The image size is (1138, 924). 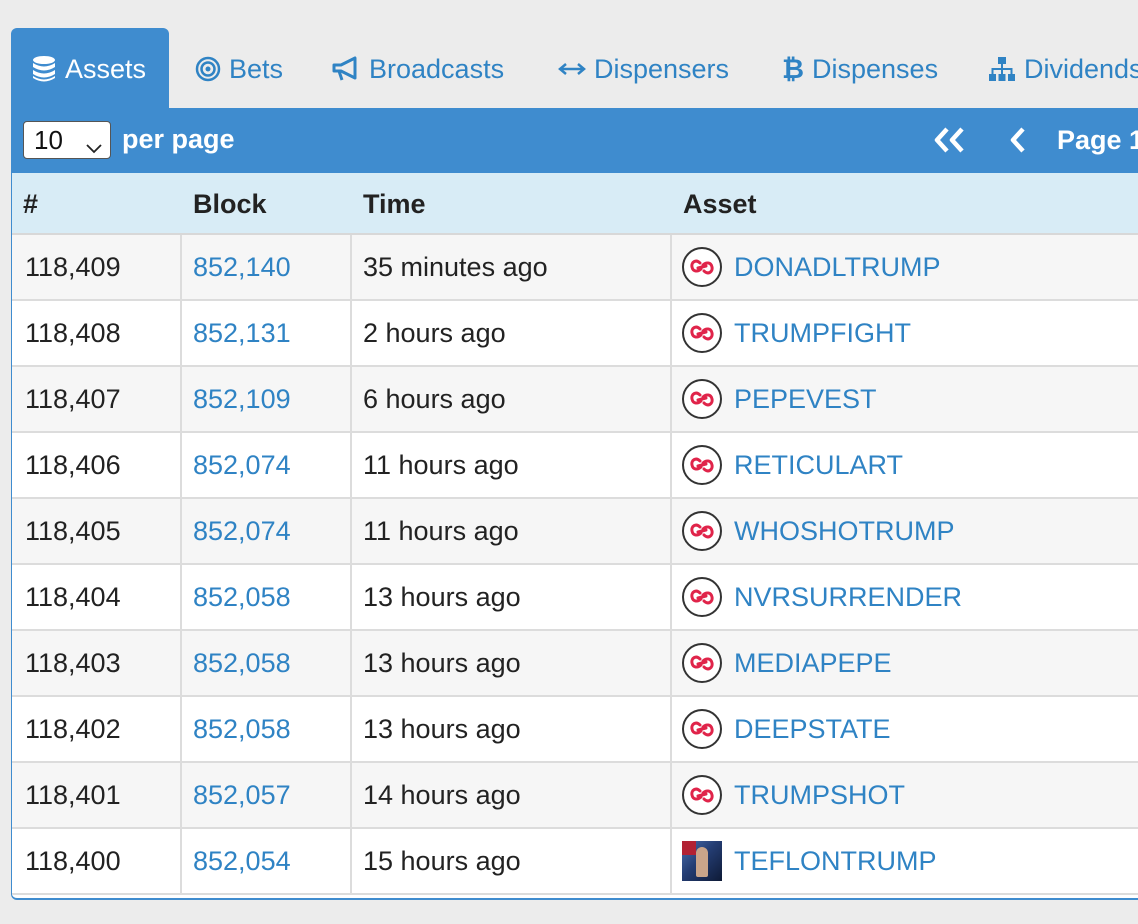 What do you see at coordinates (230, 204) in the screenshot?
I see `column-header-block: Block` at bounding box center [230, 204].